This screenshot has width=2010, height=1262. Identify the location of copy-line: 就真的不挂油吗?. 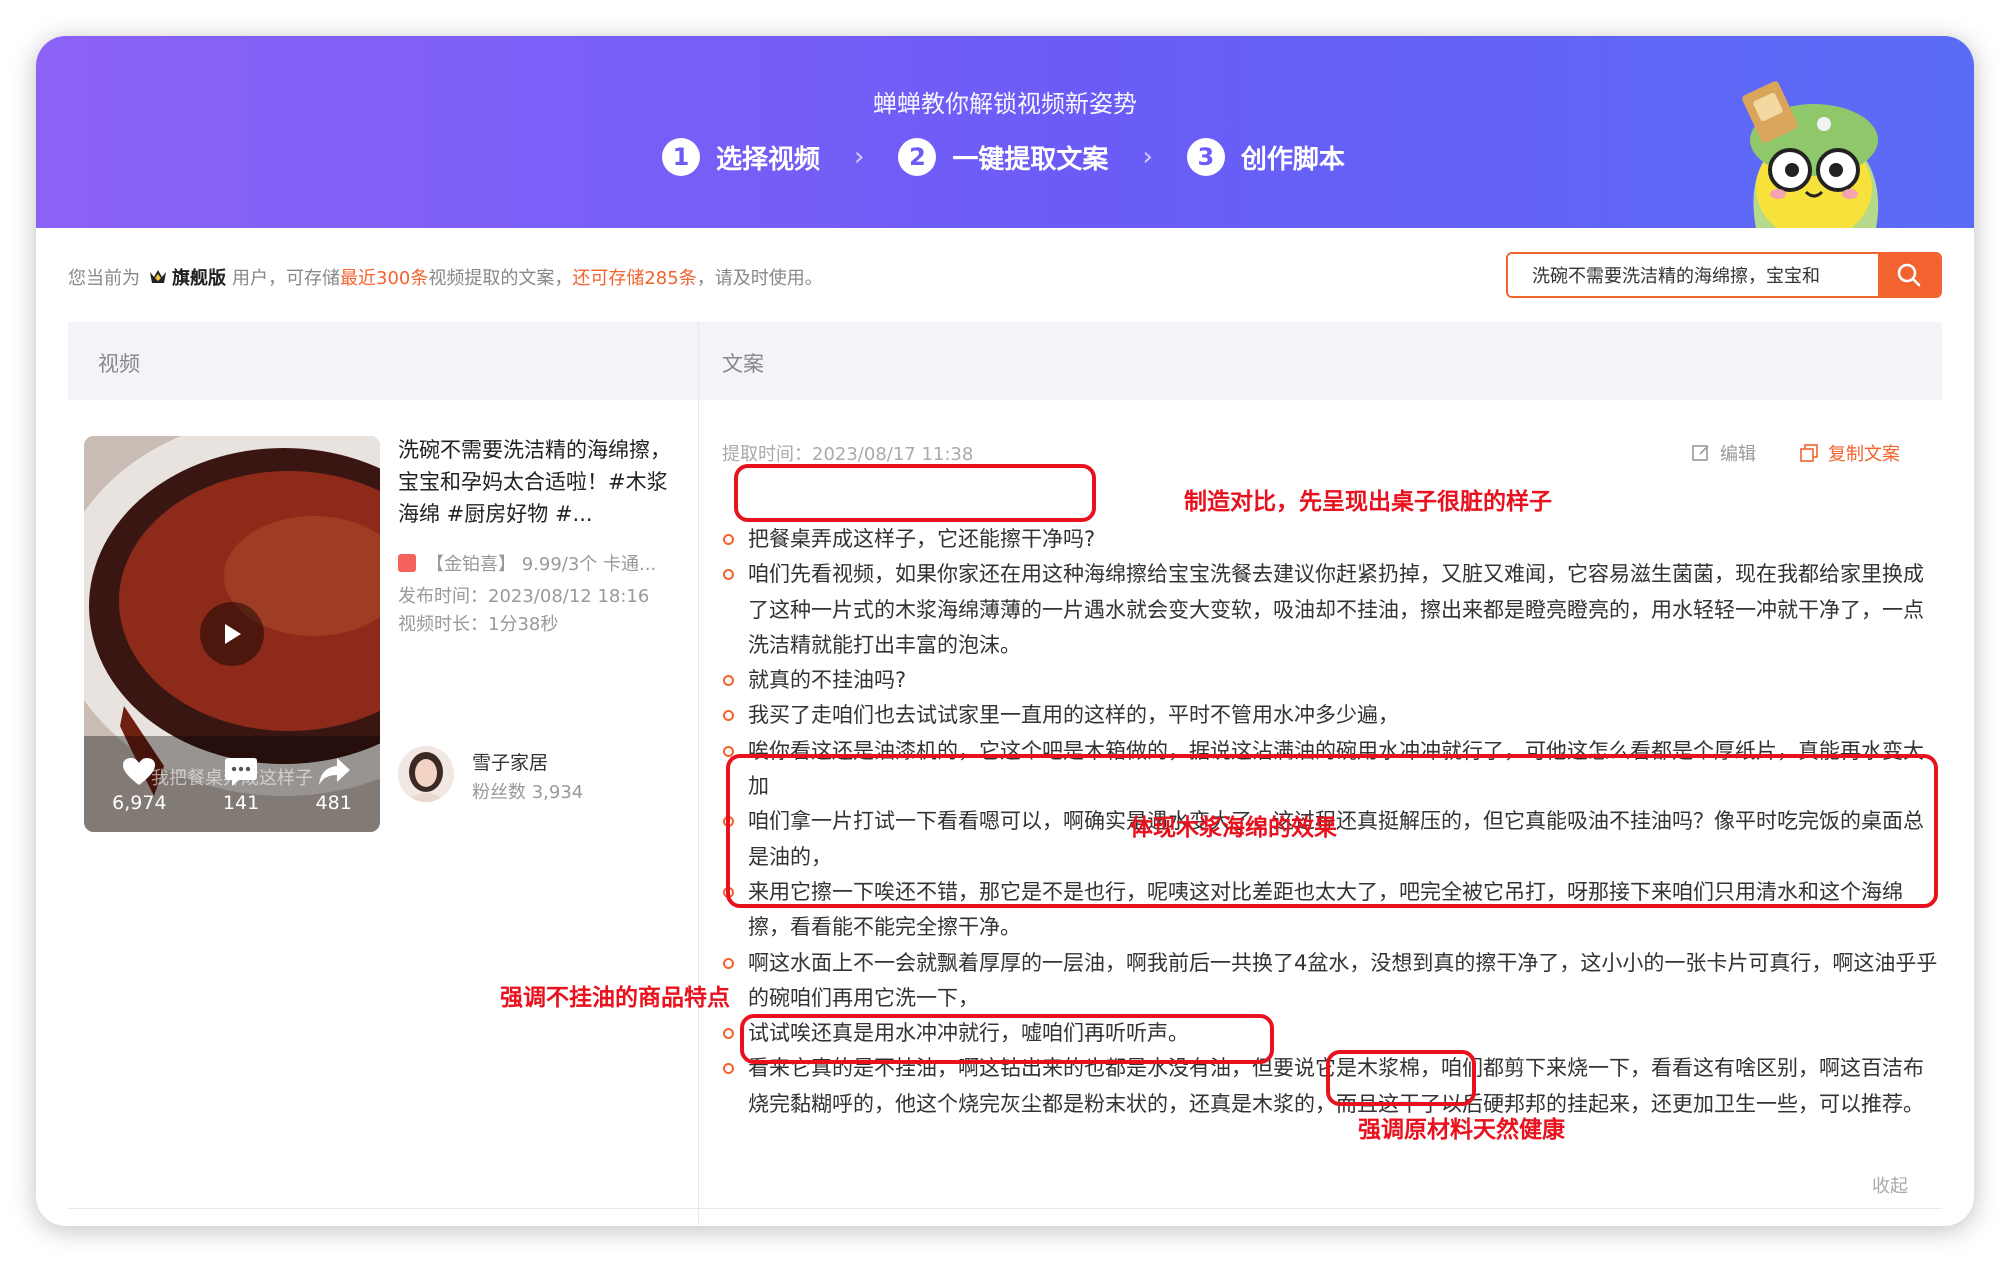
(1332, 680).